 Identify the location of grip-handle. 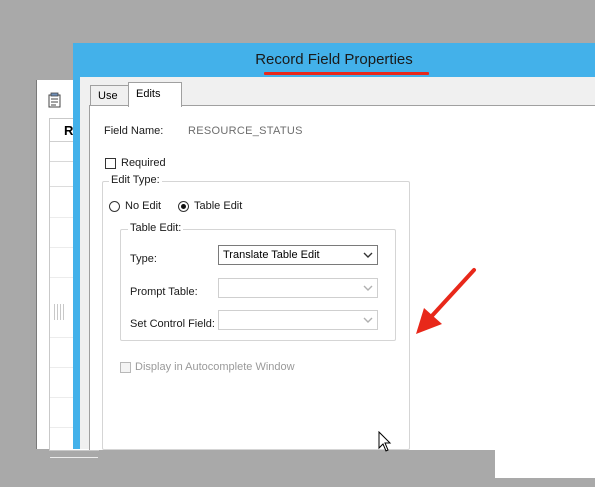
(60, 312).